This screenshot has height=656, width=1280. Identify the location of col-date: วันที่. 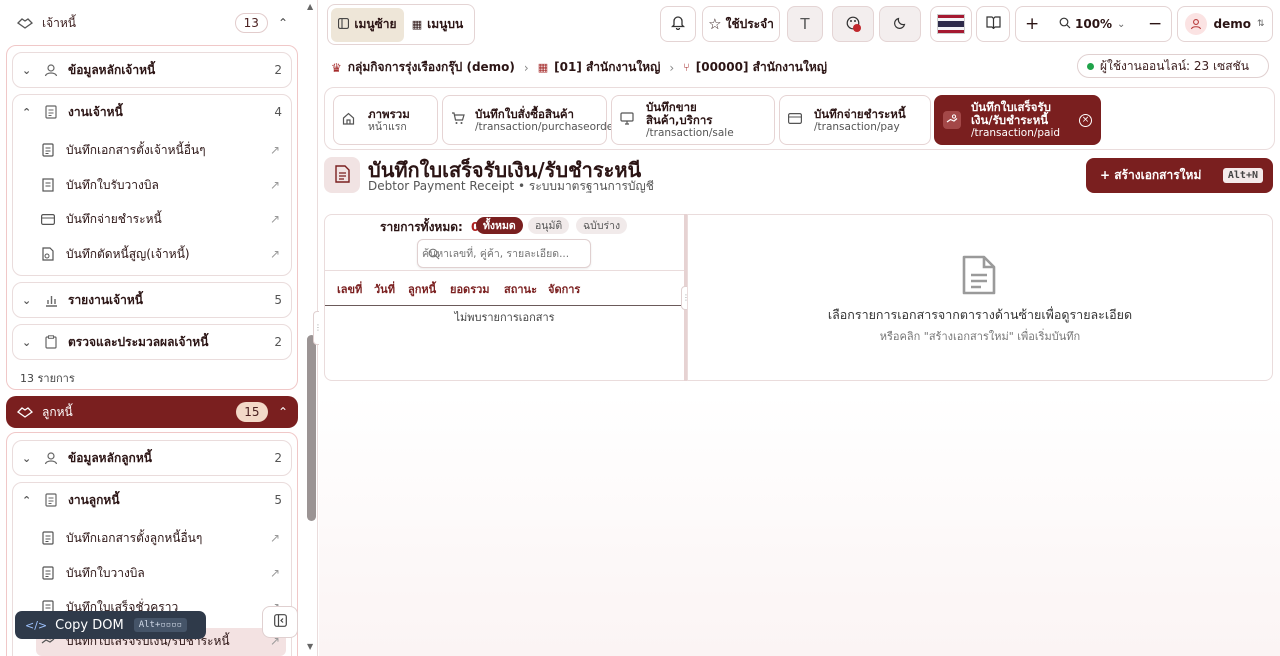
(384, 289).